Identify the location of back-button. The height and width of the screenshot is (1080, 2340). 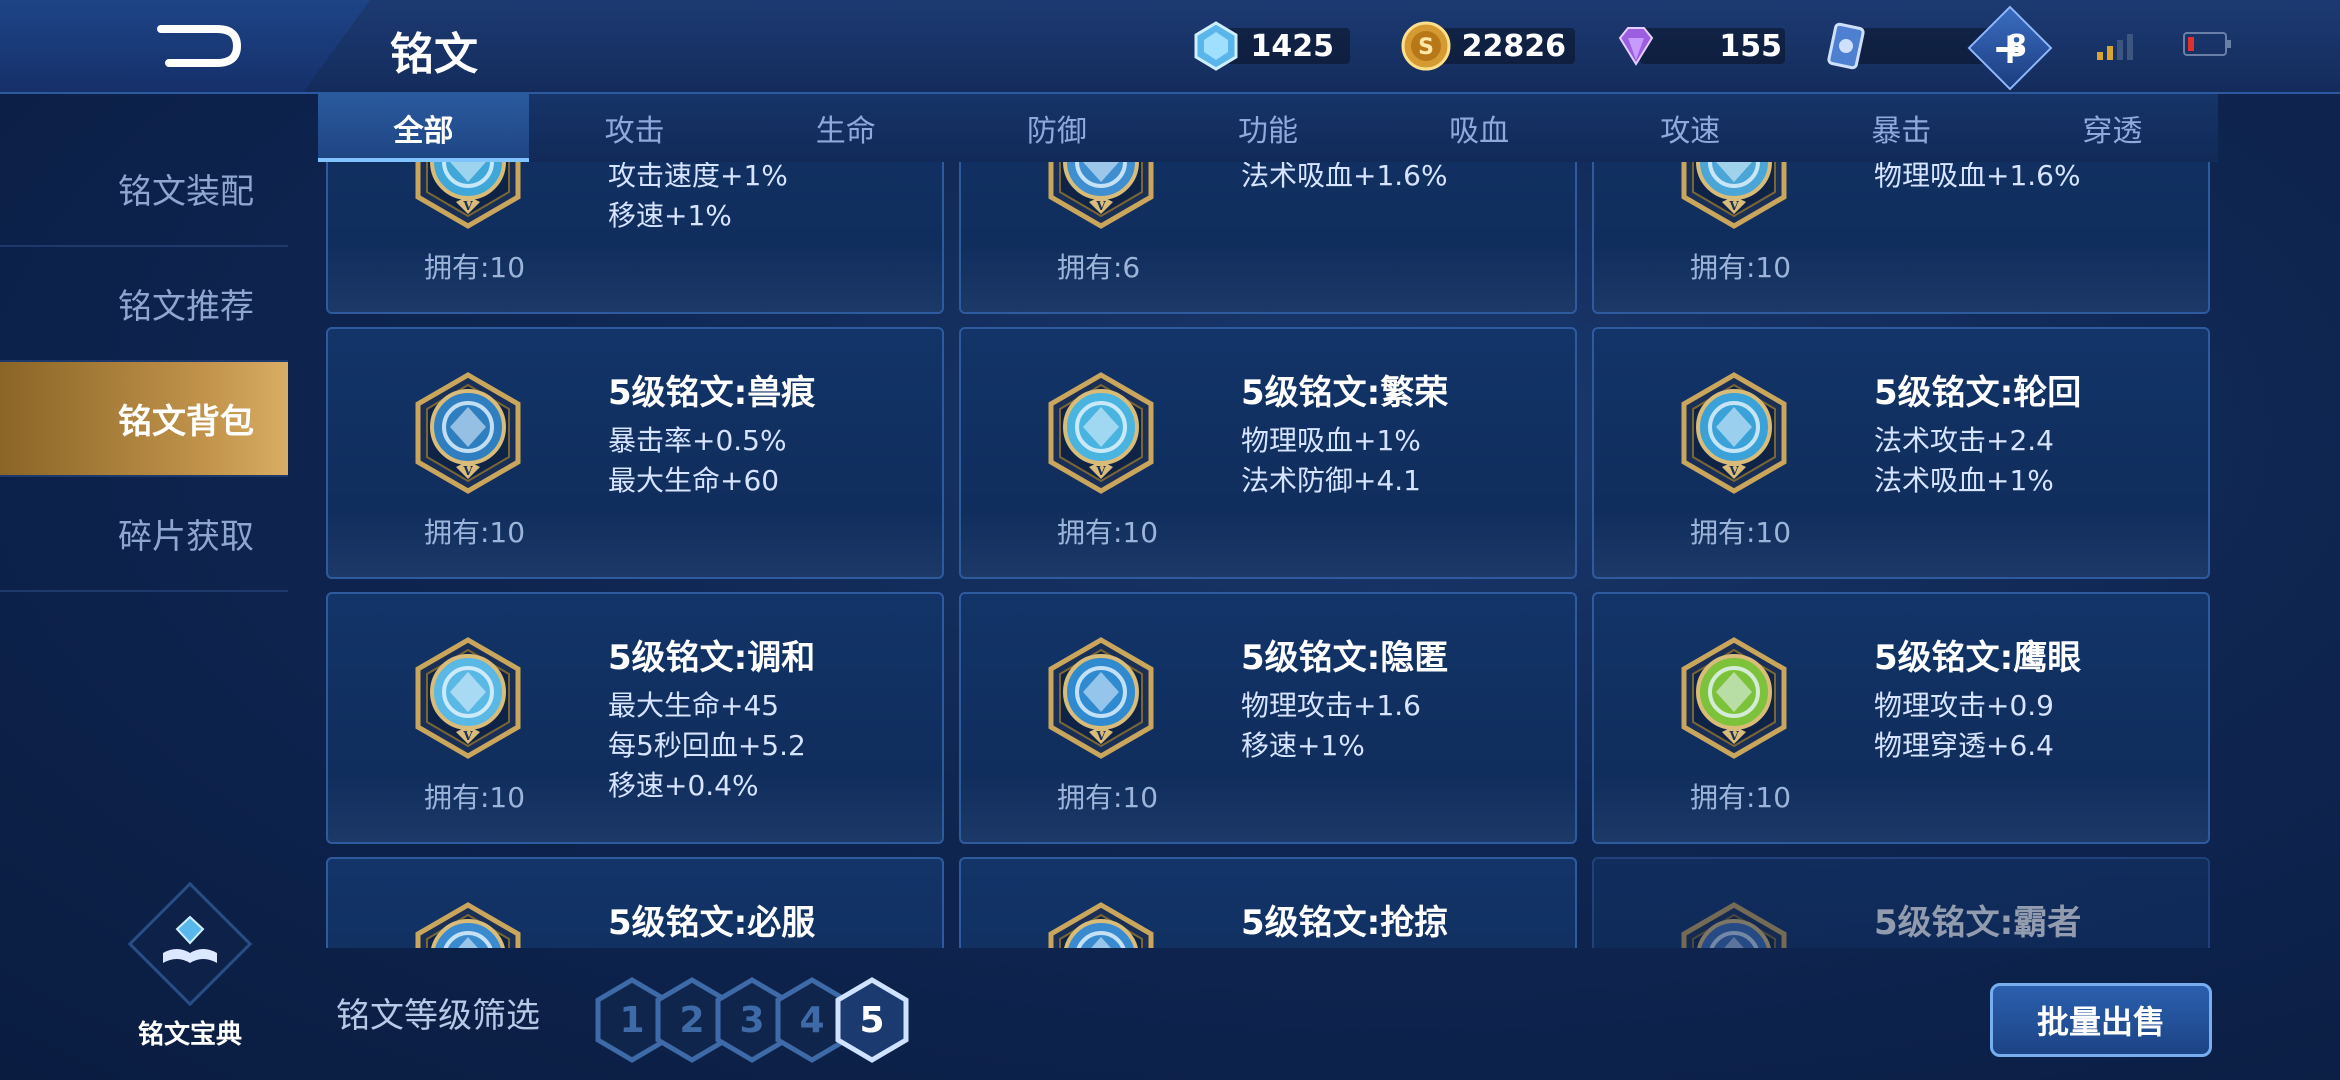
(200, 46).